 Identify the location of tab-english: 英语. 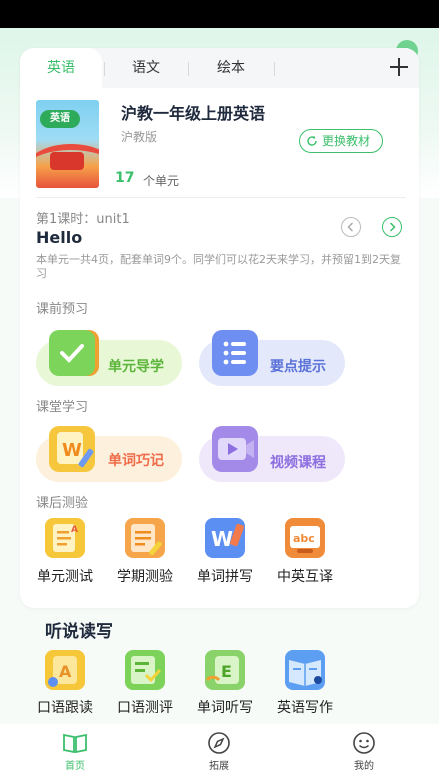
(61, 68).